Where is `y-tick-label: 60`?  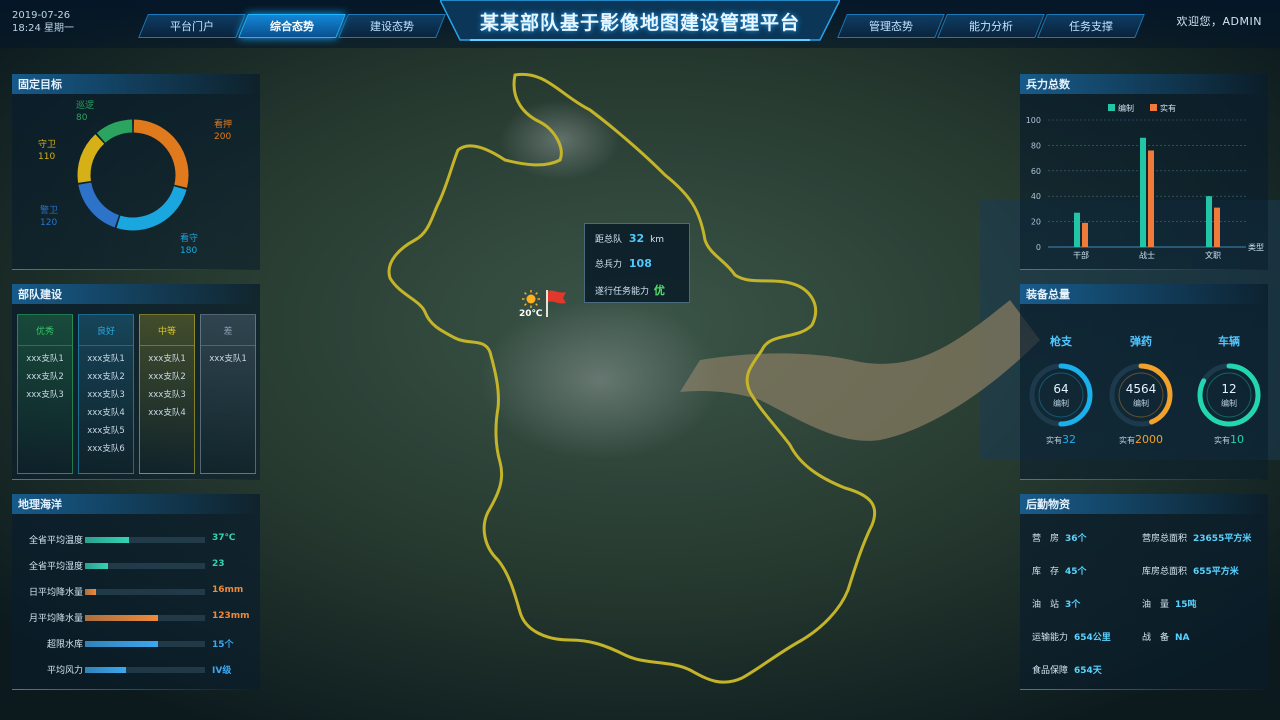
y-tick-label: 60 is located at coordinates (1036, 171).